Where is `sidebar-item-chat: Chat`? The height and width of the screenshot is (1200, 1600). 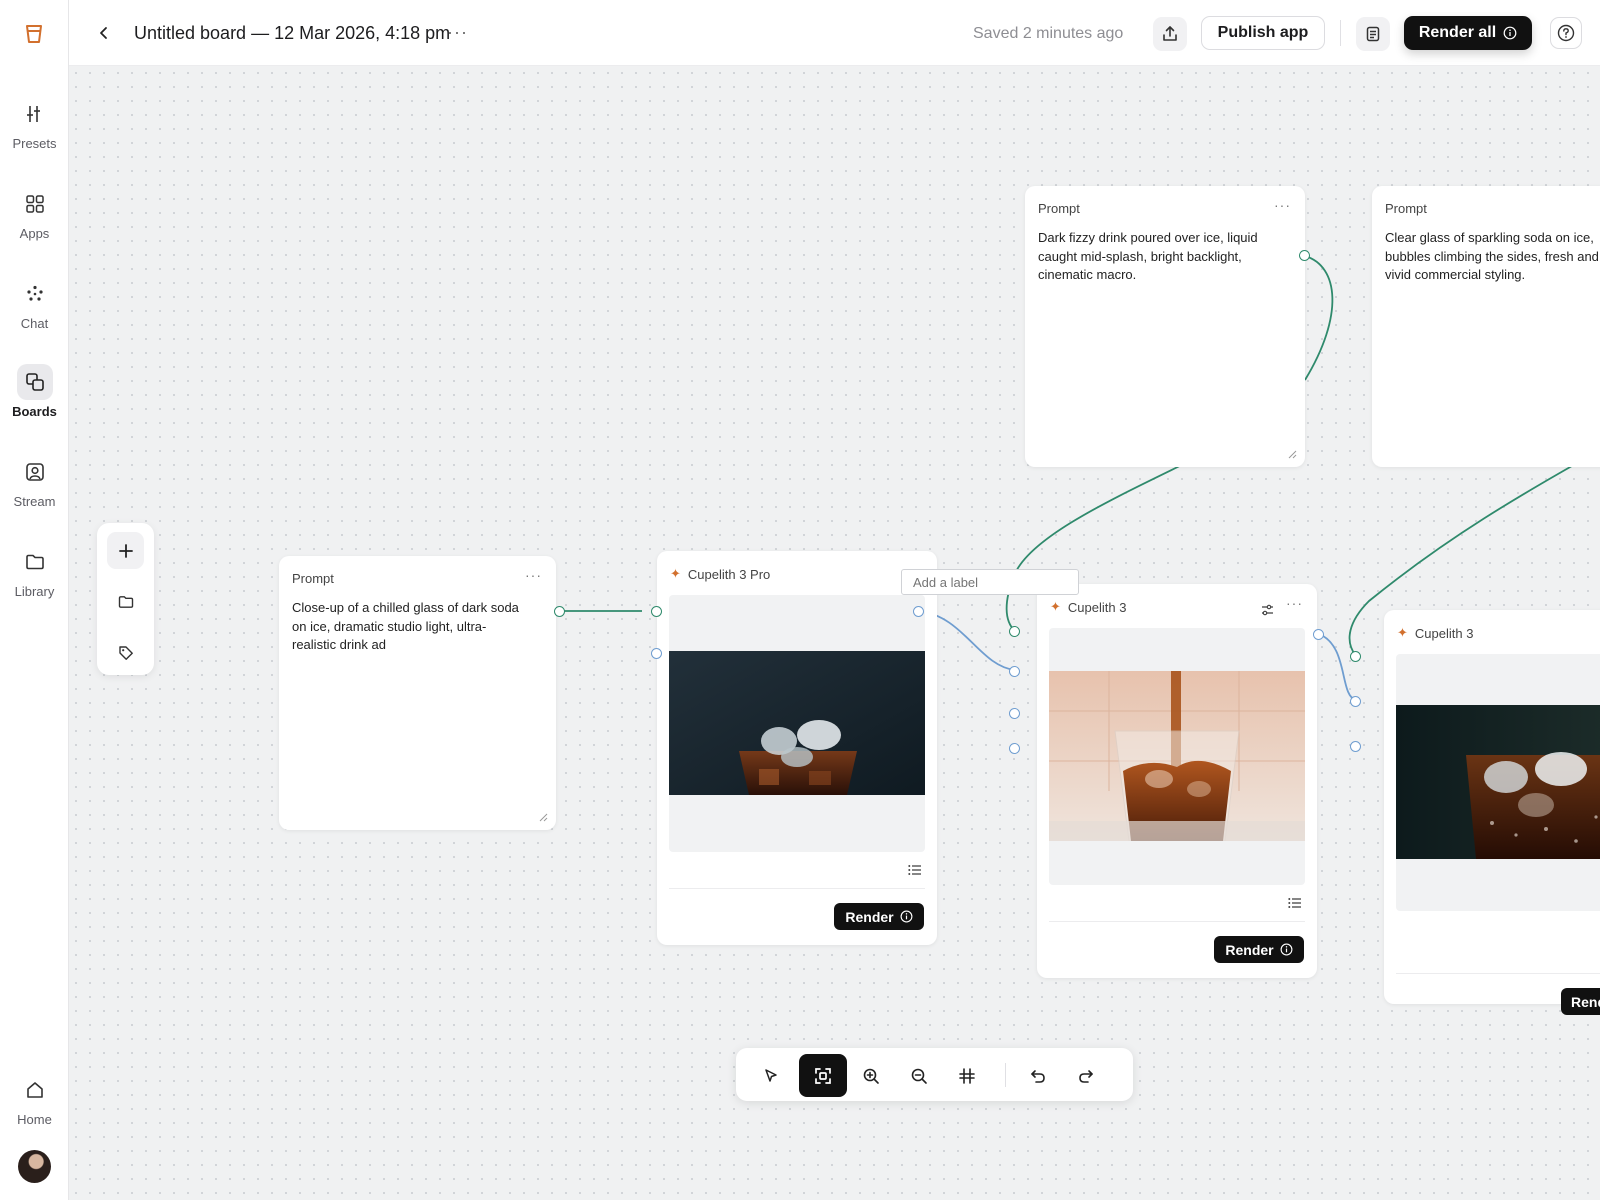
sidebar-item-chat: Chat is located at coordinates (34, 316).